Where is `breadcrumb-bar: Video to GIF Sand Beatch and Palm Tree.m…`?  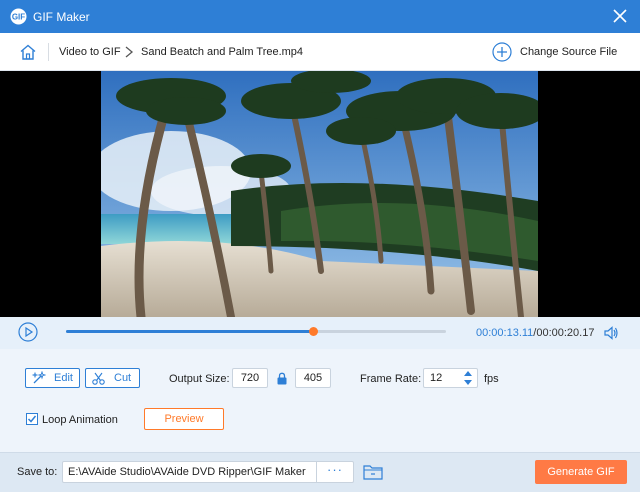 breadcrumb-bar: Video to GIF Sand Beatch and Palm Tree.m… is located at coordinates (320, 52).